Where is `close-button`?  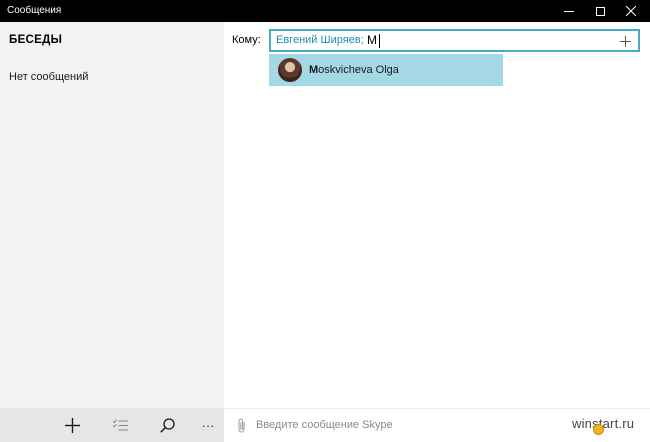
close-button is located at coordinates (631, 11).